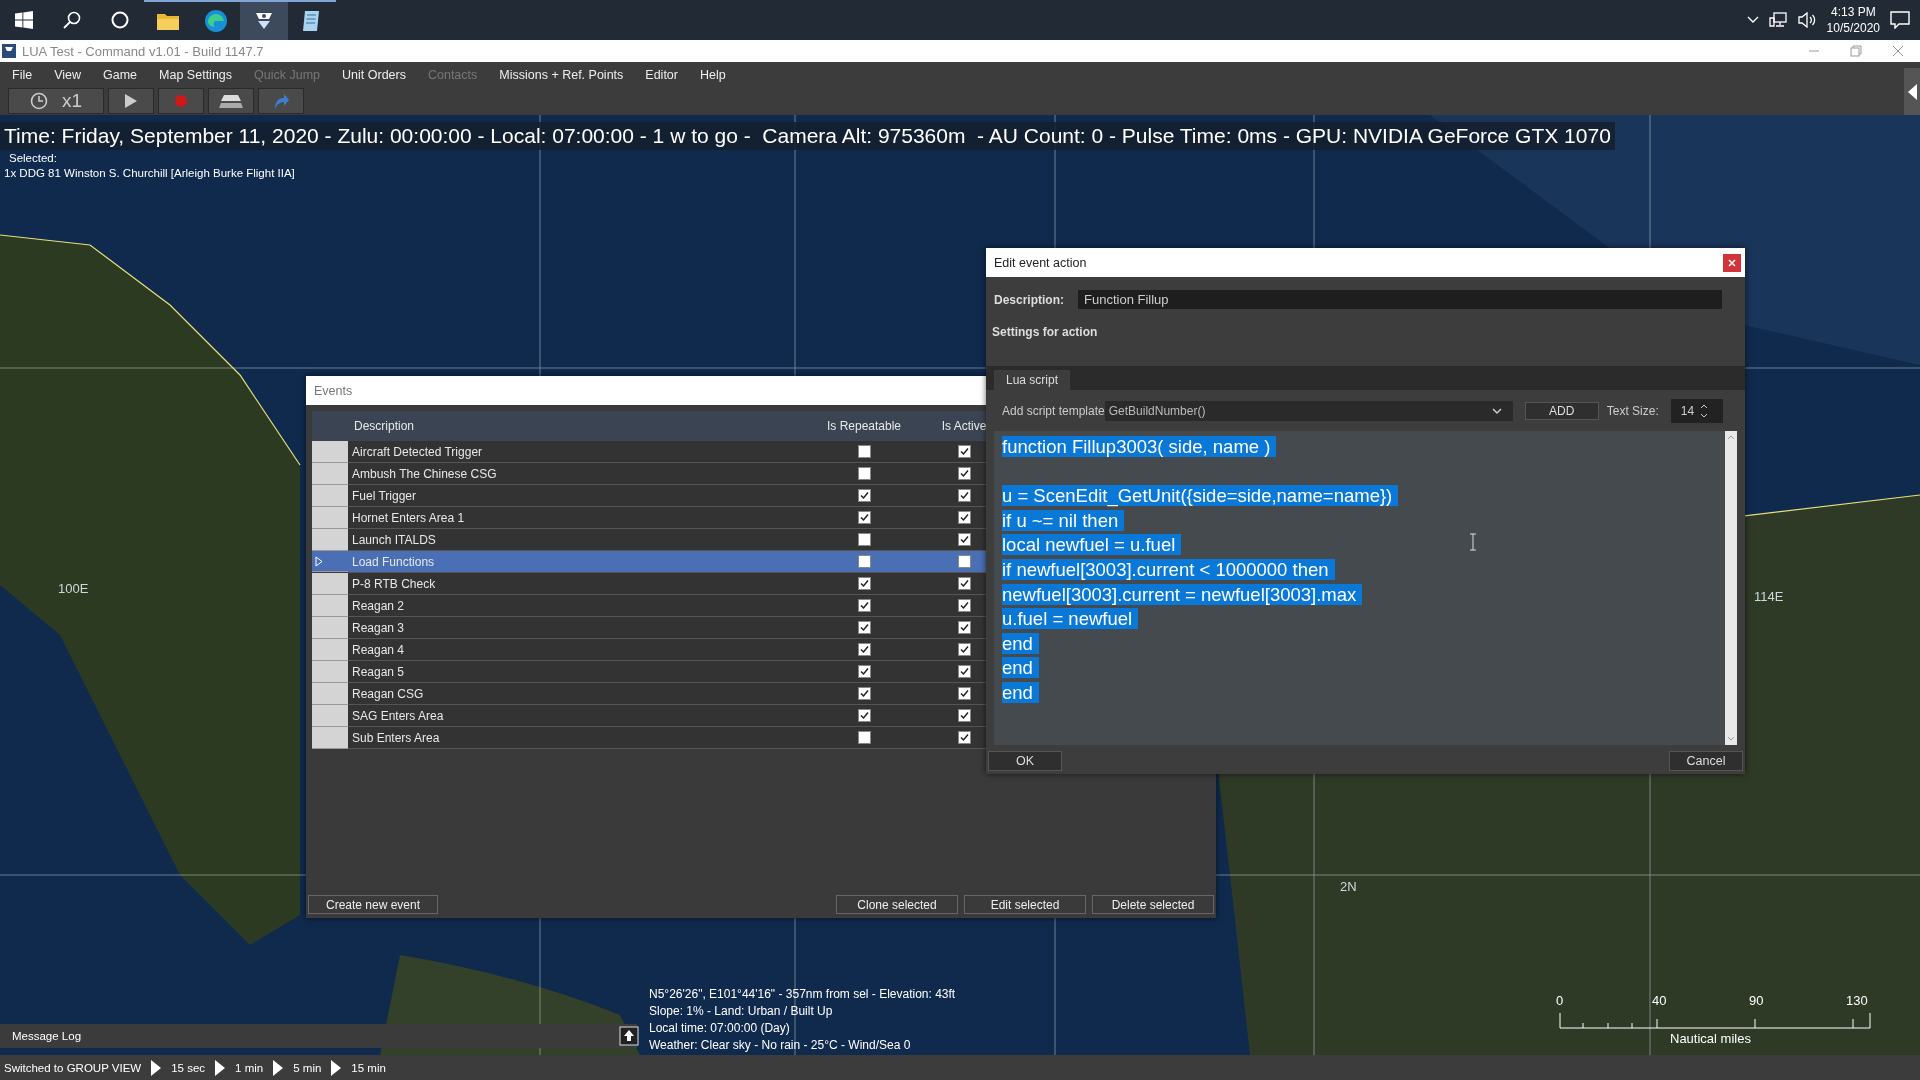 The height and width of the screenshot is (1080, 1920). What do you see at coordinates (1496, 411) in the screenshot?
I see `caret-icon` at bounding box center [1496, 411].